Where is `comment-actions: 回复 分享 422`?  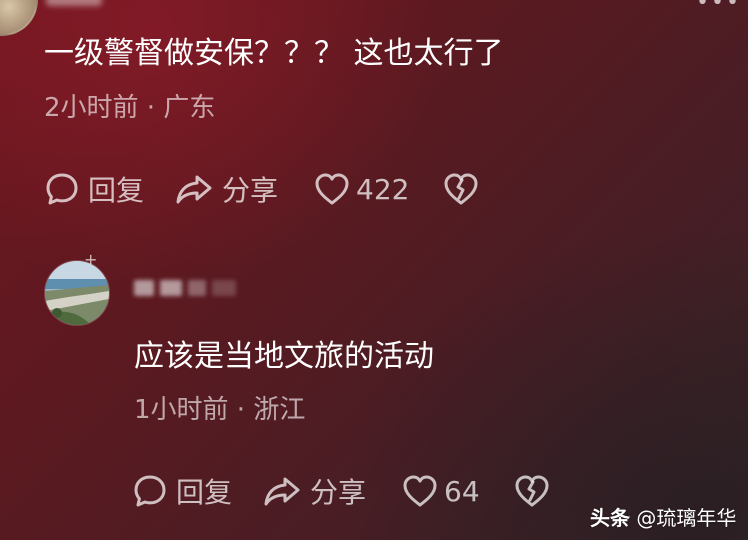
comment-actions: 回复 分享 422 is located at coordinates (261, 189).